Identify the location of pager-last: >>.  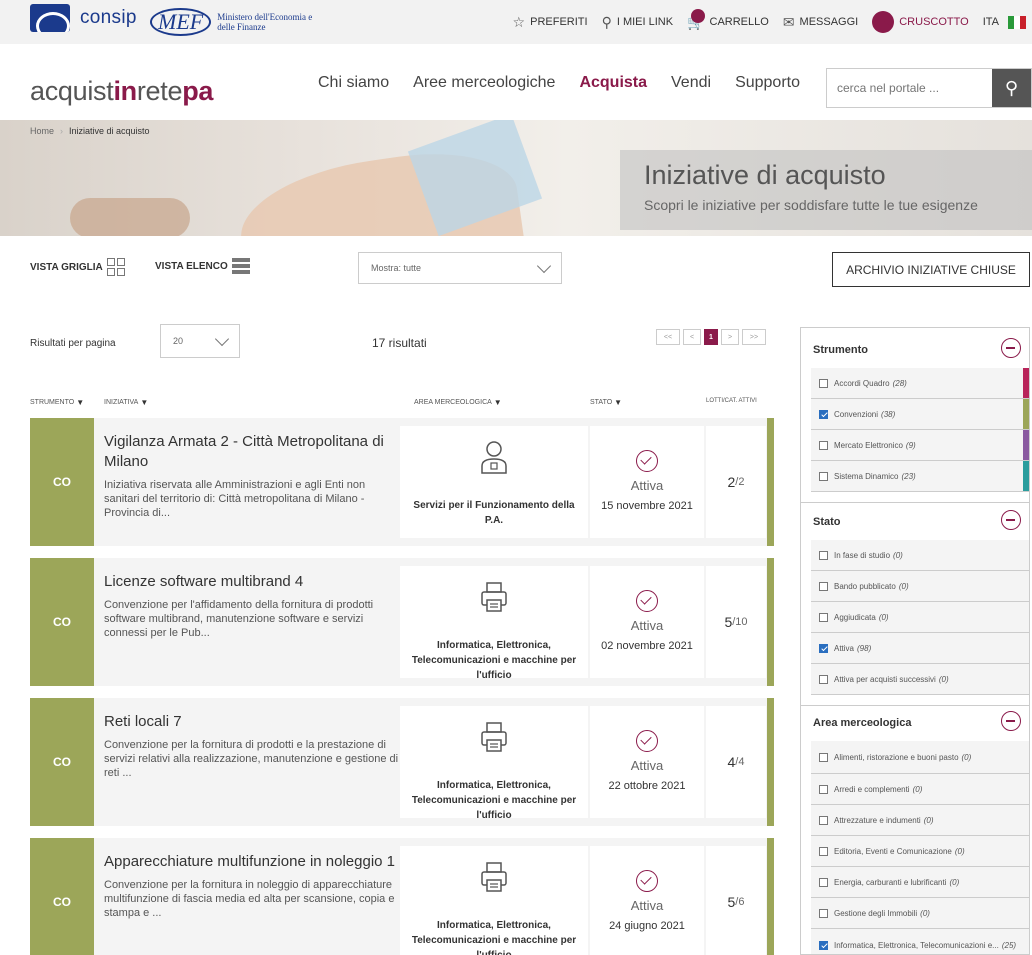
(754, 337).